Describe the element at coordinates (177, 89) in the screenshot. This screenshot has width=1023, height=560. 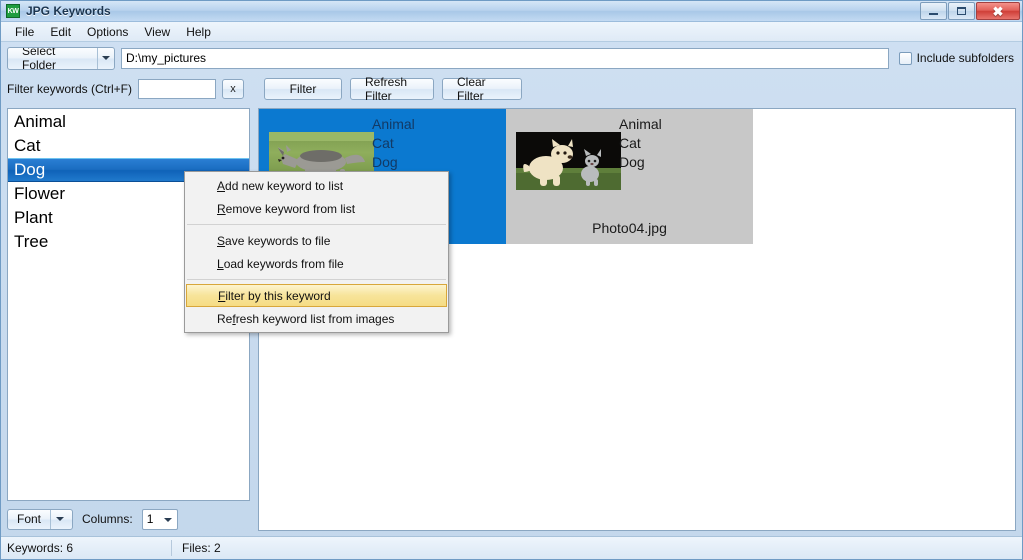
I see `keyword-filter-input` at that location.